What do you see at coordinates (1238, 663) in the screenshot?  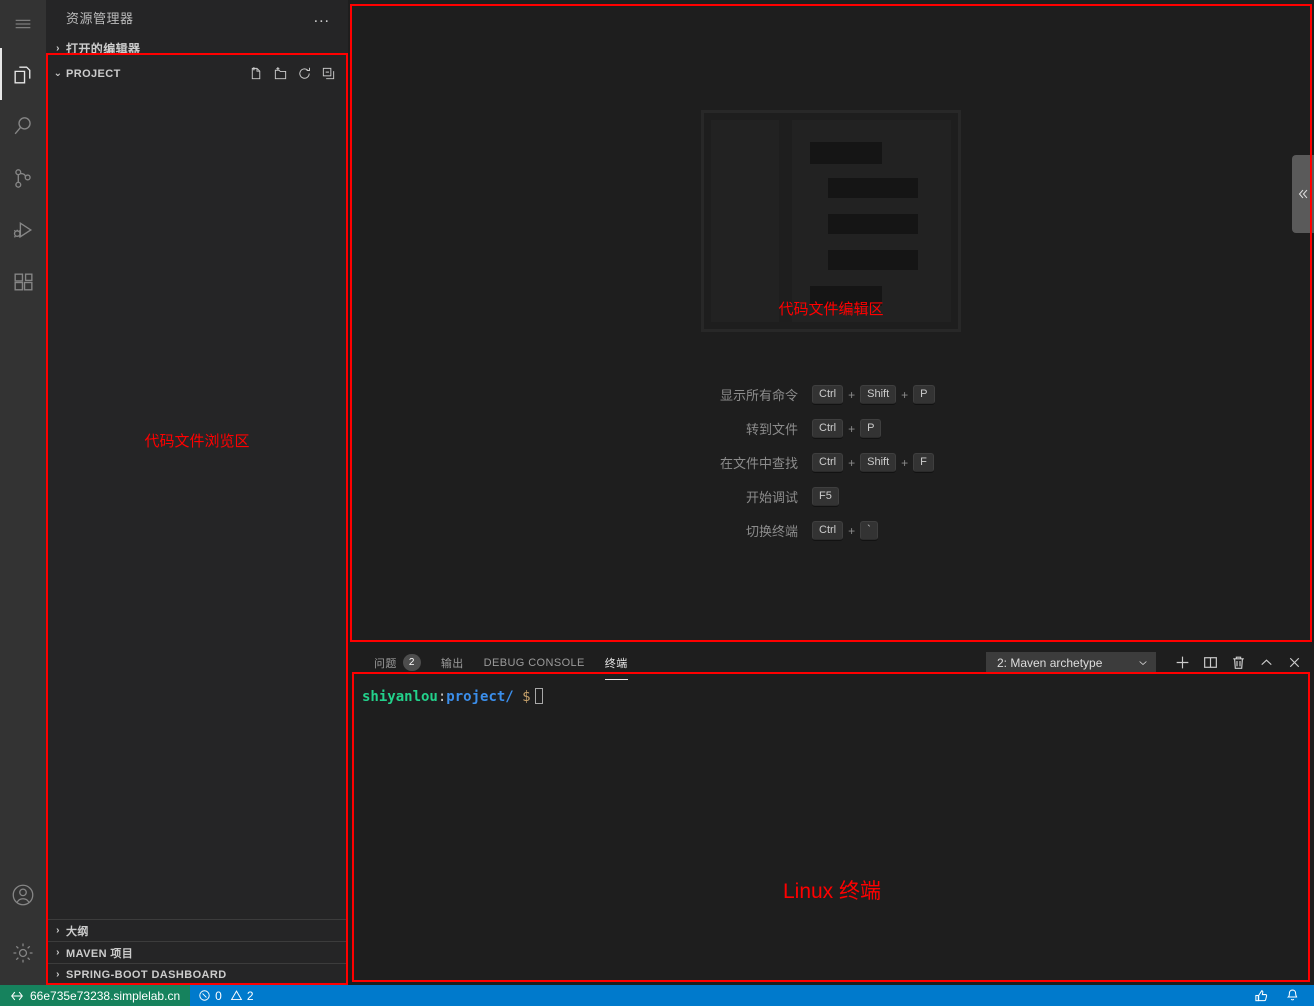 I see `kill-terminal-icon` at bounding box center [1238, 663].